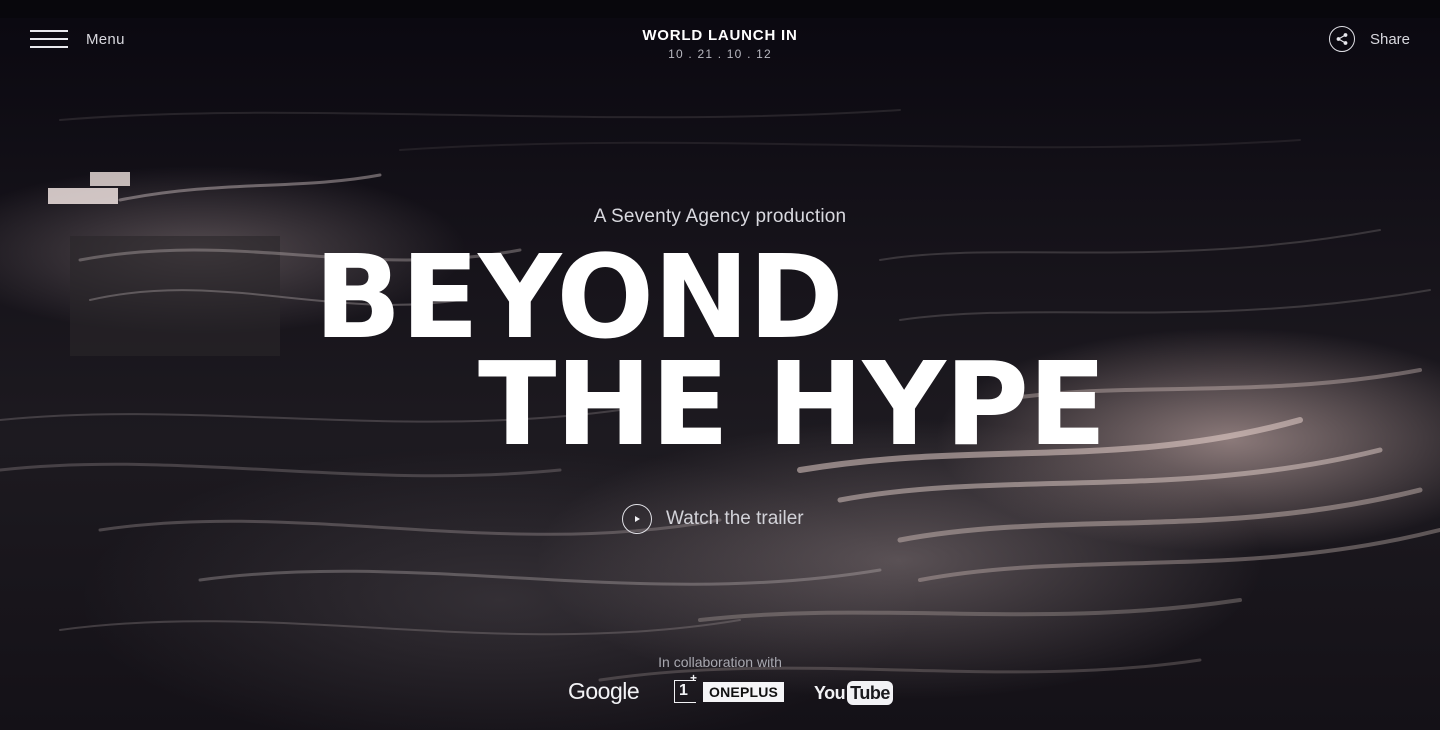  What do you see at coordinates (853, 693) in the screenshot?
I see `youtube-logo: You Tube` at bounding box center [853, 693].